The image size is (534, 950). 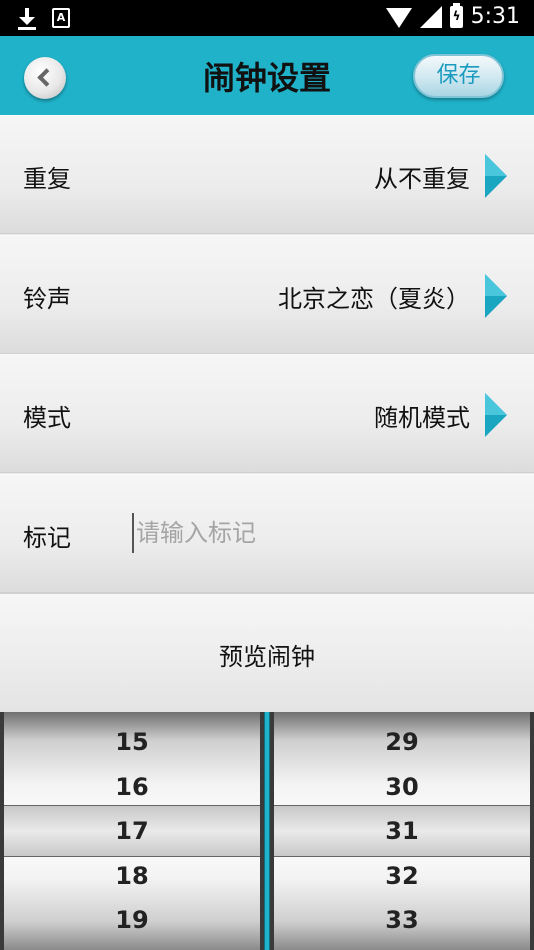 I want to click on hour-item: 19, so click(x=132, y=920).